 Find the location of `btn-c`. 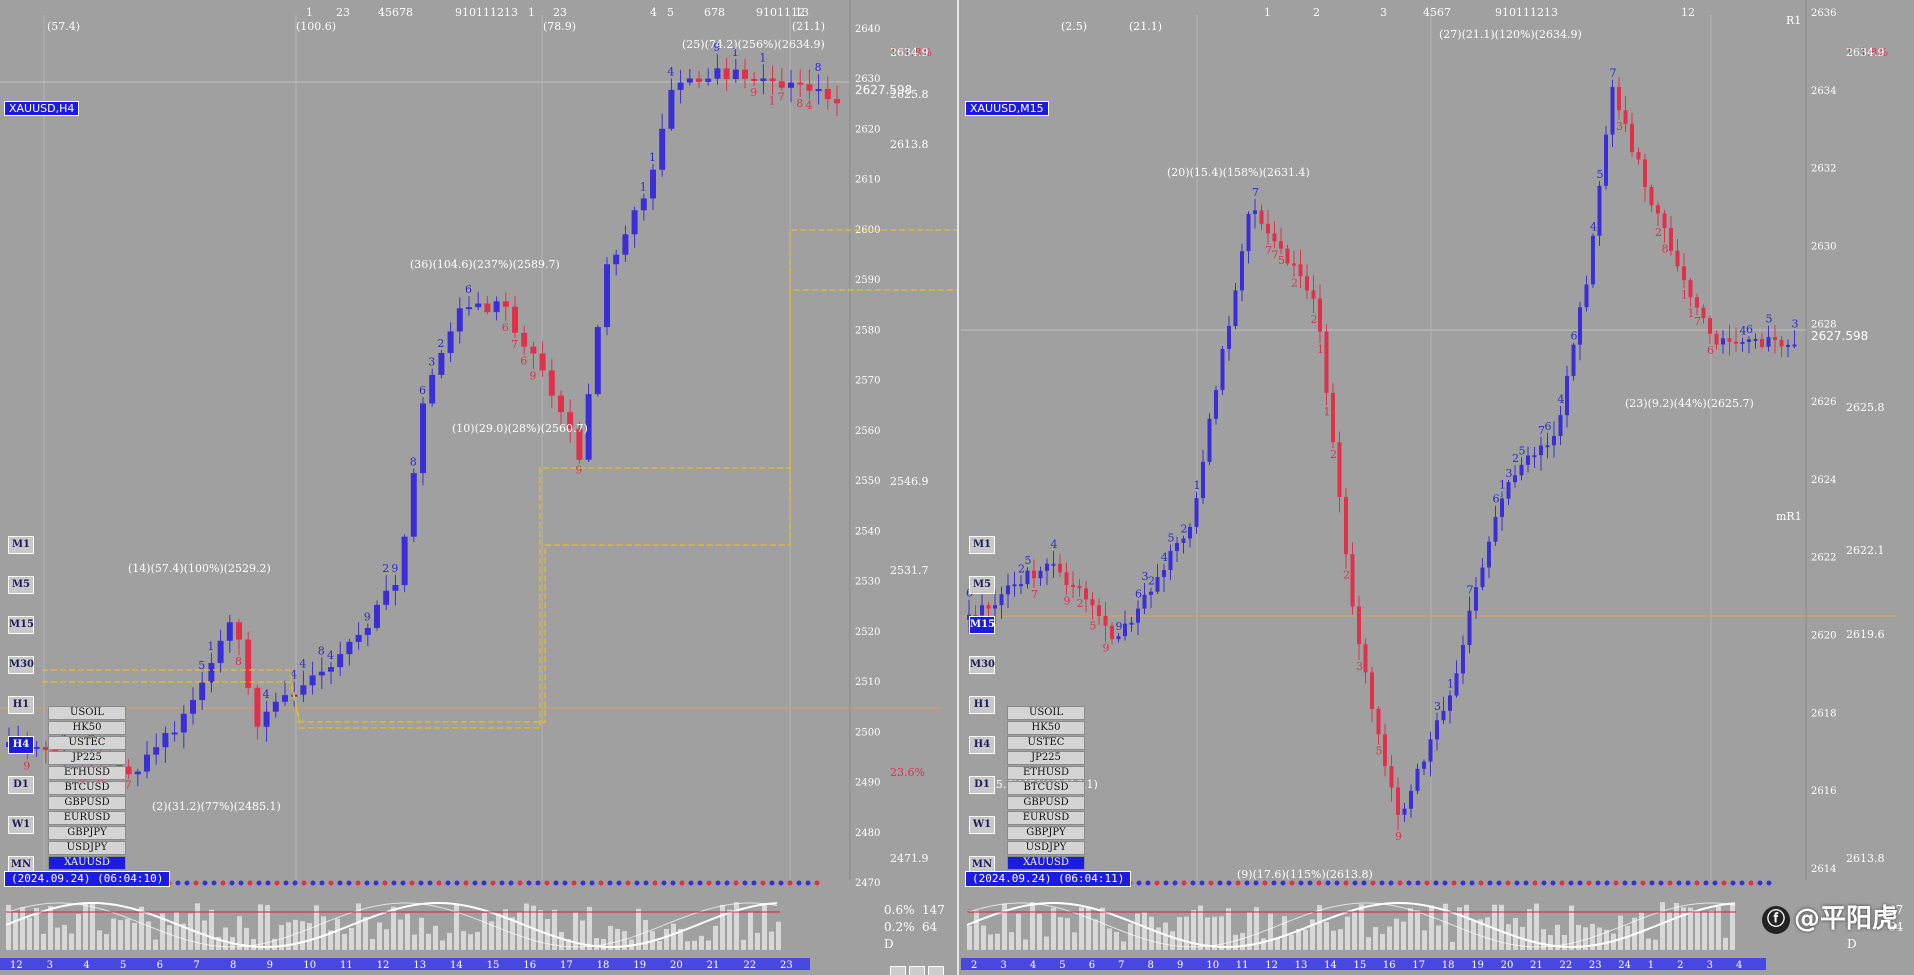

btn-c is located at coordinates (936, 970).